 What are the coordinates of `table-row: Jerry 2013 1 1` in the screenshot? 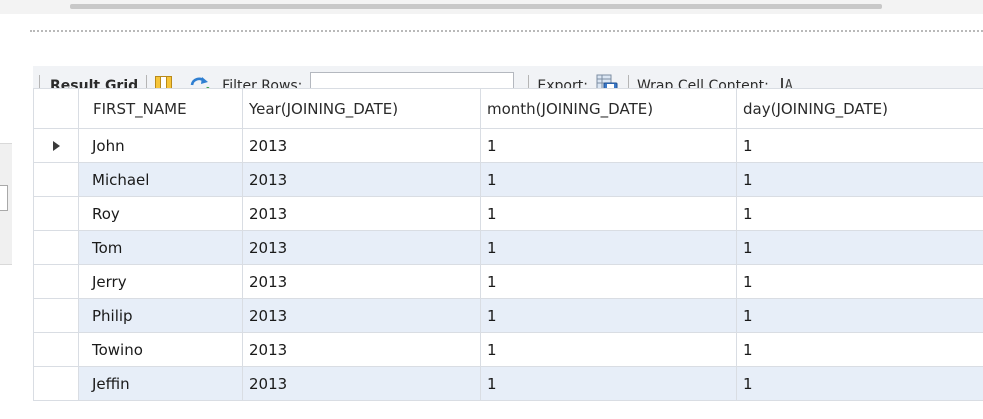 It's located at (508, 281).